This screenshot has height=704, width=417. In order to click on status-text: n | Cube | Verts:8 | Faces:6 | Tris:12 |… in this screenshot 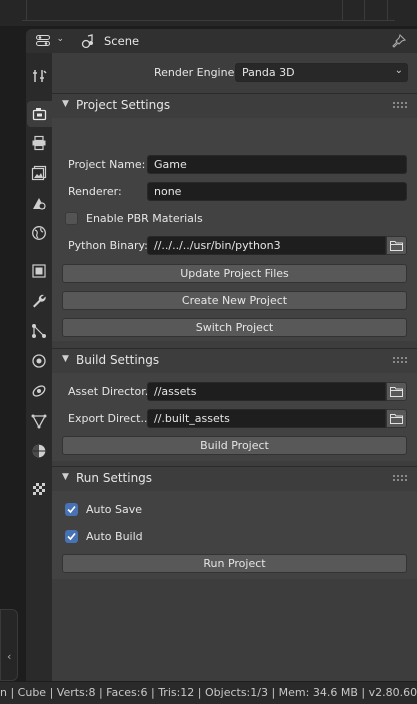, I will do `click(208, 692)`.